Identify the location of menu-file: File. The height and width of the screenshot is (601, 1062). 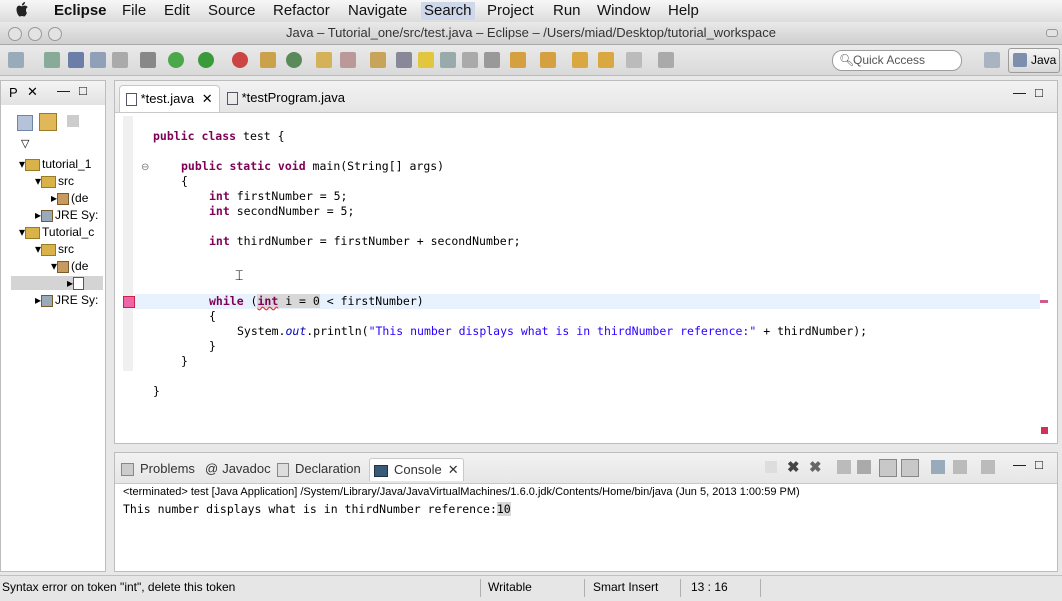
(134, 11).